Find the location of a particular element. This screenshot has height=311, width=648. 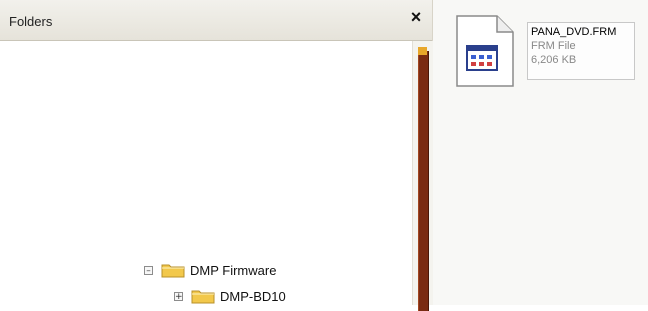

folders-header: Folders × is located at coordinates (216, 20).